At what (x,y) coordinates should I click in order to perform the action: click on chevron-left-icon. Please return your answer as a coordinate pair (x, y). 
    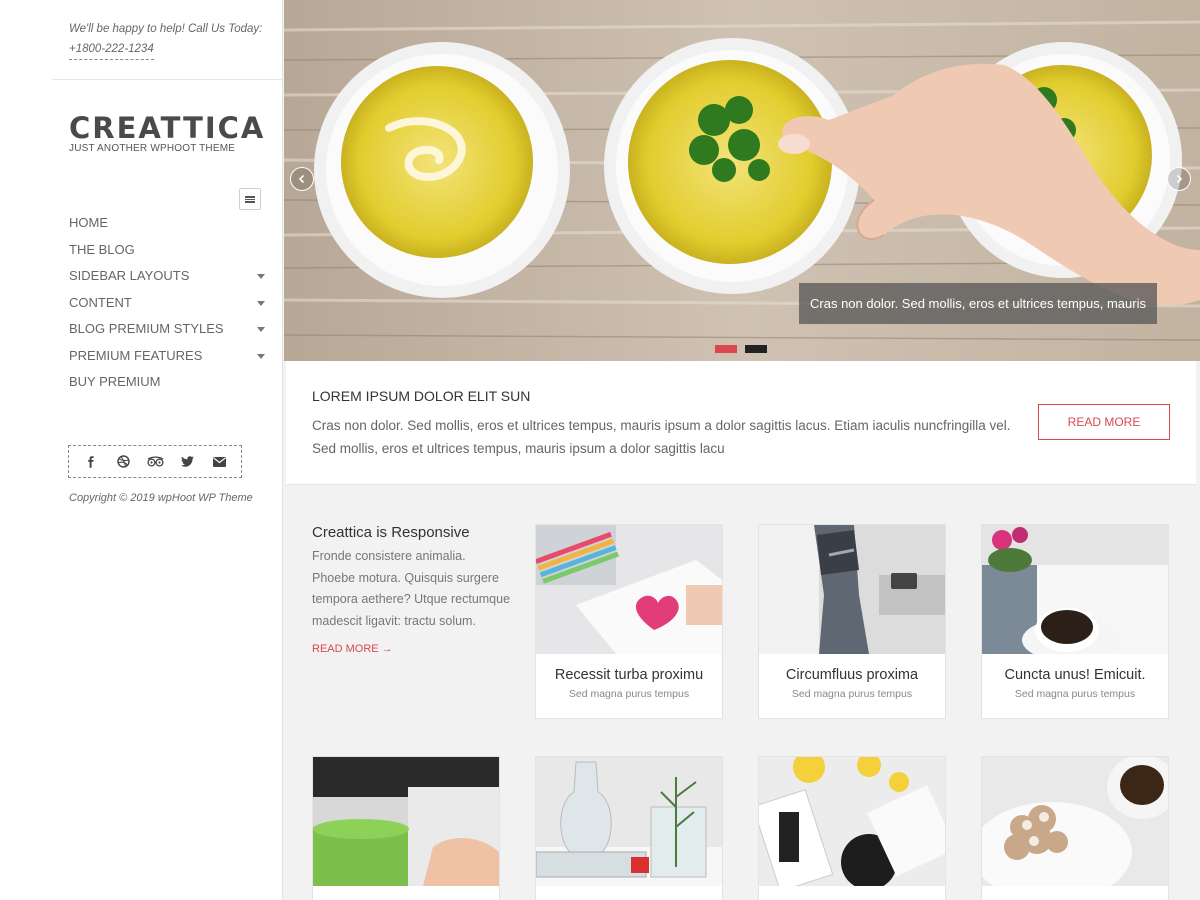
    Looking at the image, I should click on (301, 179).